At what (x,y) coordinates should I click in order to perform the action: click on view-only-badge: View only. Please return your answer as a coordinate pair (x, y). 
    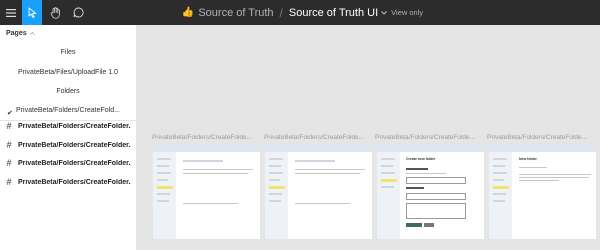
    Looking at the image, I should click on (407, 12).